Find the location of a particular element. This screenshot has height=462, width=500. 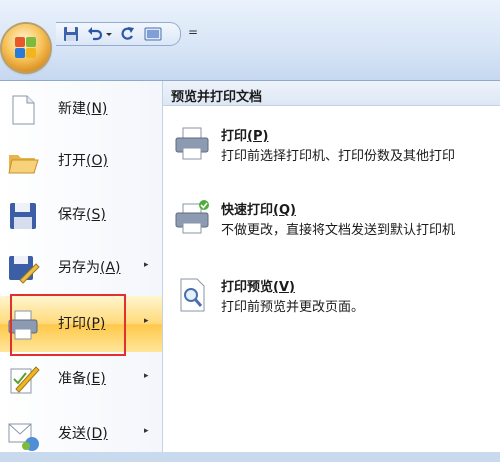

printer-icon is located at coordinates (192, 143).